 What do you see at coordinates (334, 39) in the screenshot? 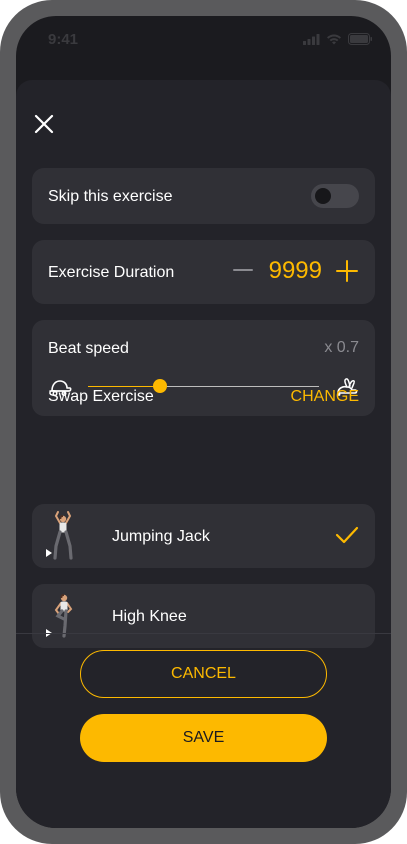
I see `wifi-icon` at bounding box center [334, 39].